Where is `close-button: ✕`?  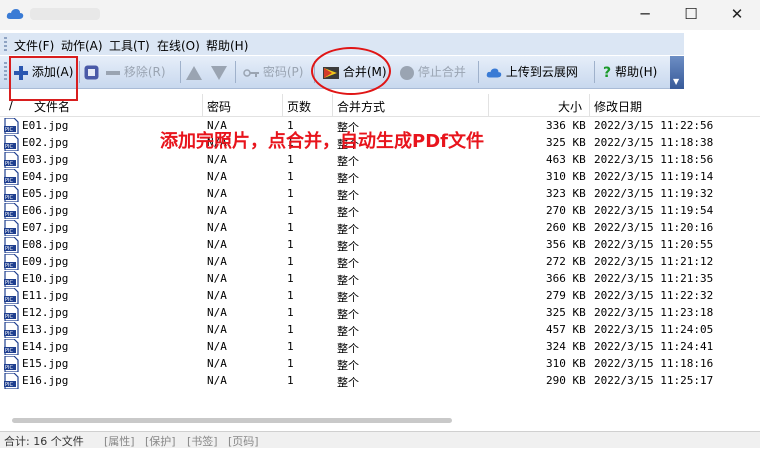
close-button: ✕ is located at coordinates (737, 15).